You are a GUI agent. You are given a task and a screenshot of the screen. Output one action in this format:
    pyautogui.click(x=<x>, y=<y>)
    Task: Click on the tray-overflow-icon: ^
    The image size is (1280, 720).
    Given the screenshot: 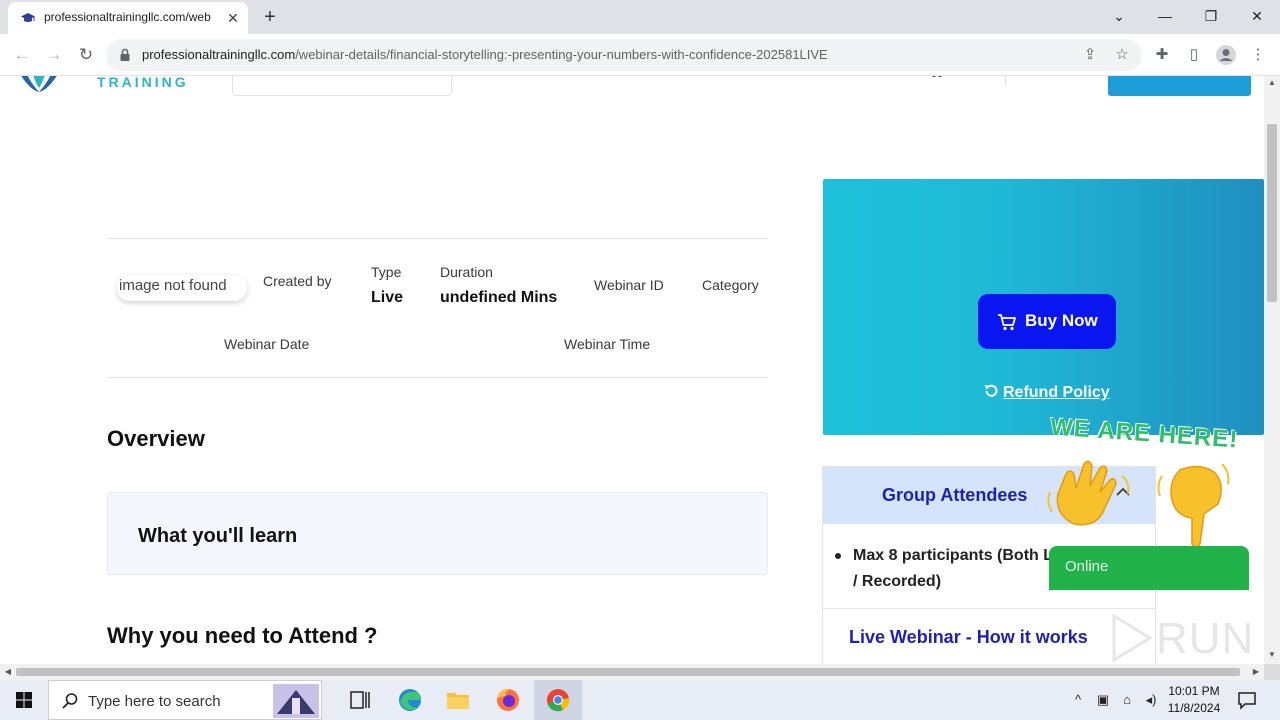 What is the action you would take?
    pyautogui.click(x=1078, y=700)
    